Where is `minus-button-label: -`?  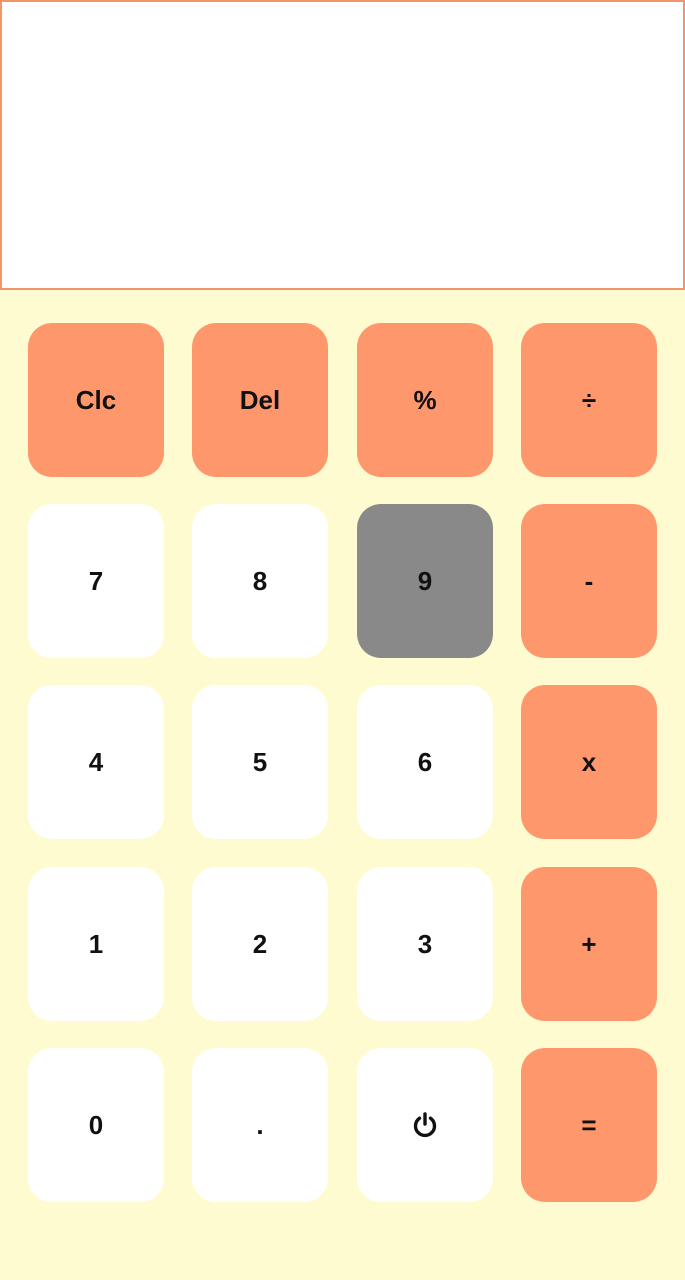
minus-button-label: - is located at coordinates (589, 580).